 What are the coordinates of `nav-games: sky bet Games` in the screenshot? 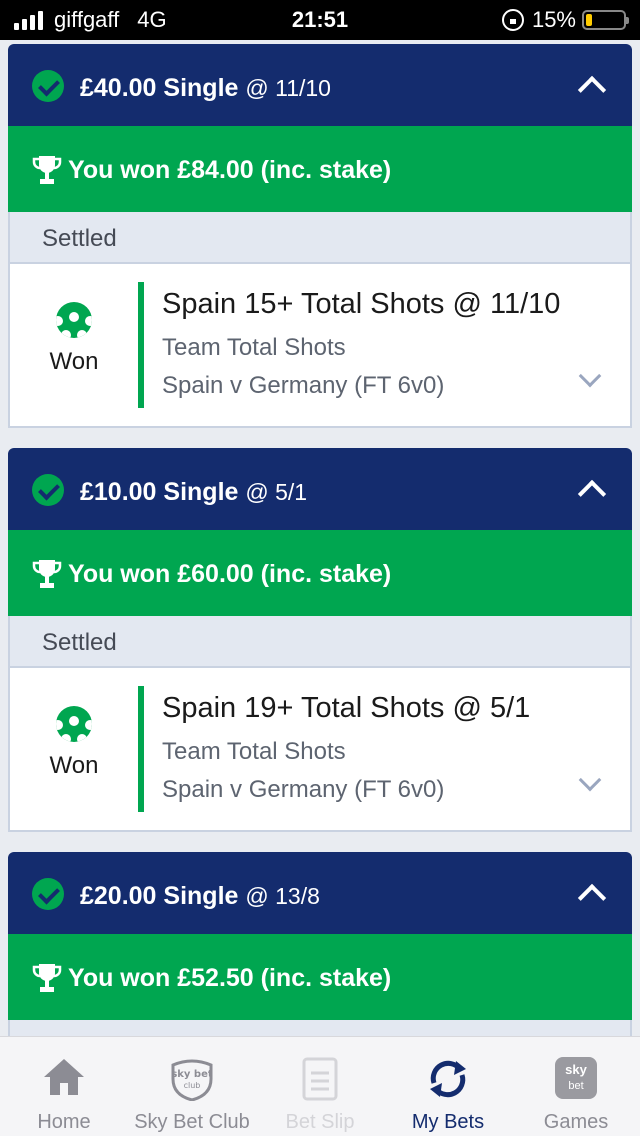 It's located at (576, 1086).